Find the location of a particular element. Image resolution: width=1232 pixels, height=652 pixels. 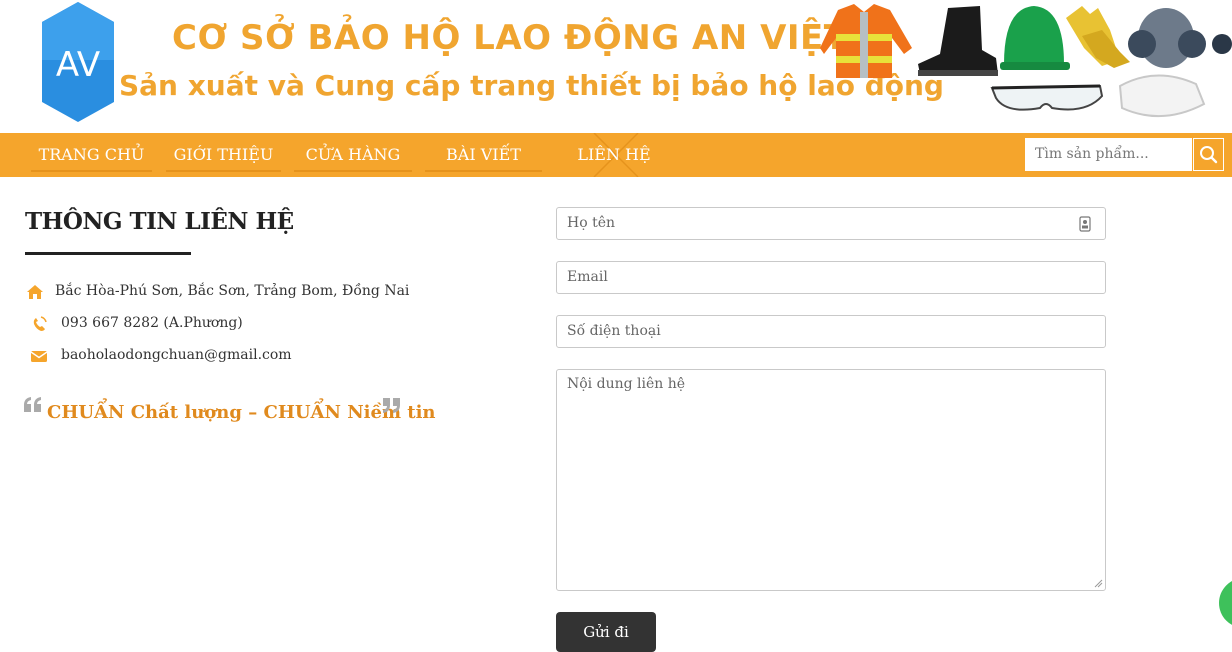

respirator-mask-icon is located at coordinates (1180, 38).